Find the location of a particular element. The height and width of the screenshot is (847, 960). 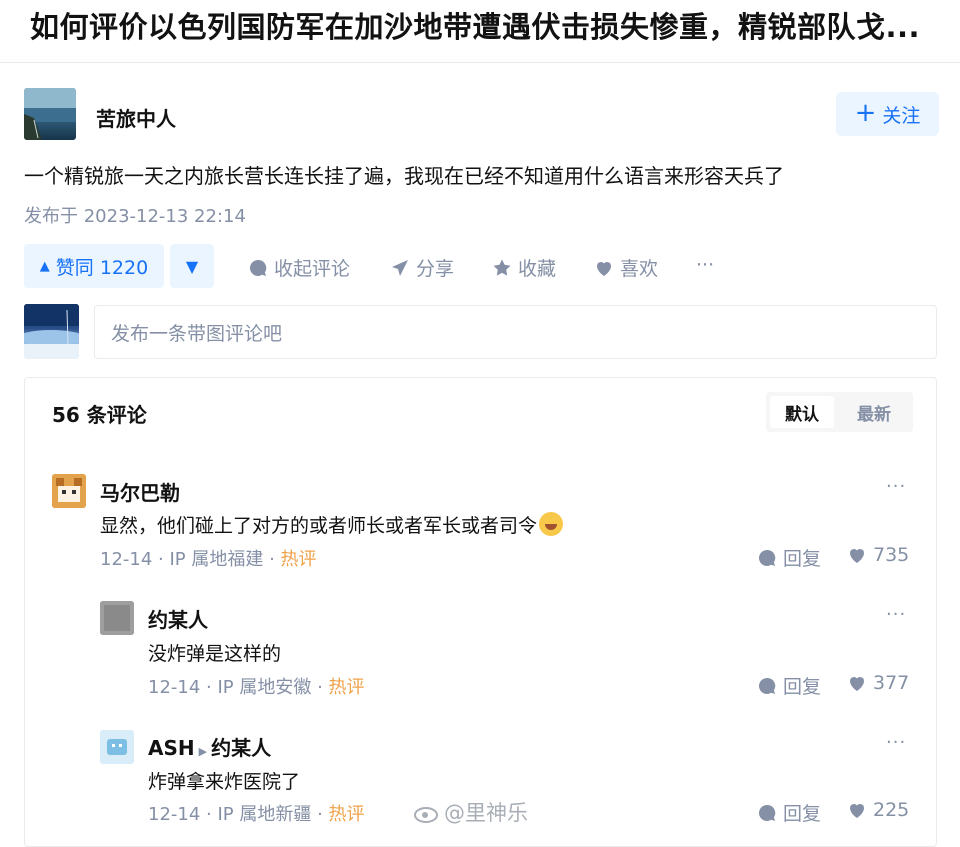

current-user-avatar is located at coordinates (51, 331).